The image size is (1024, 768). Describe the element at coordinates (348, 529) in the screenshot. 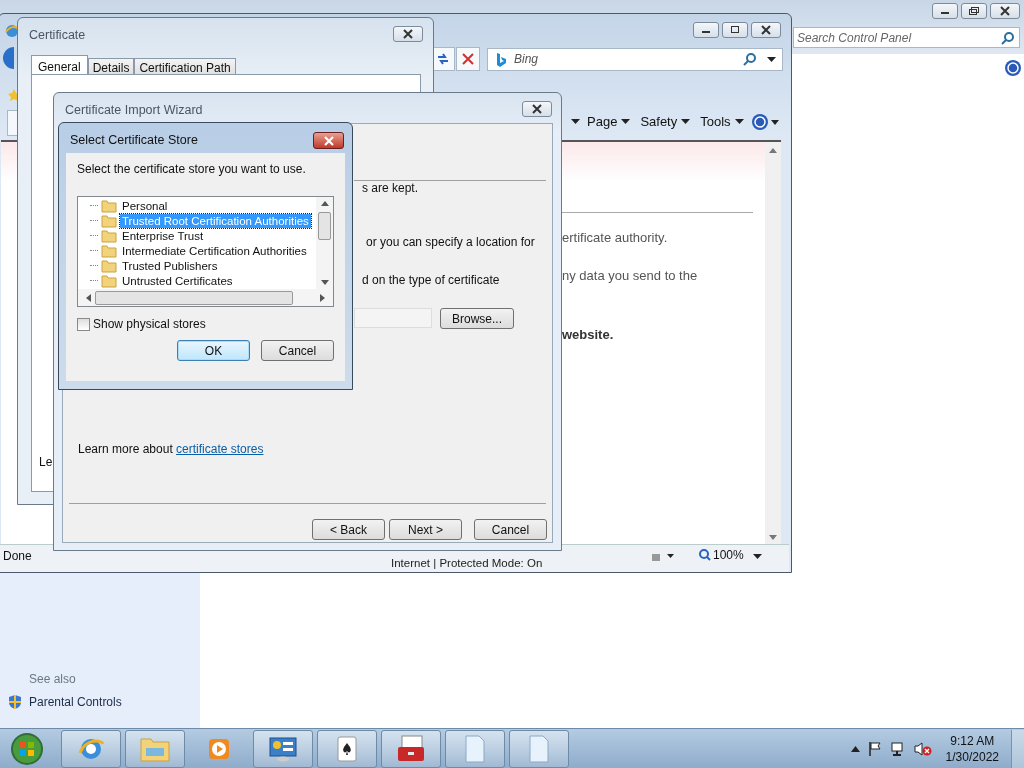

I see `wizard-button: < Back` at that location.